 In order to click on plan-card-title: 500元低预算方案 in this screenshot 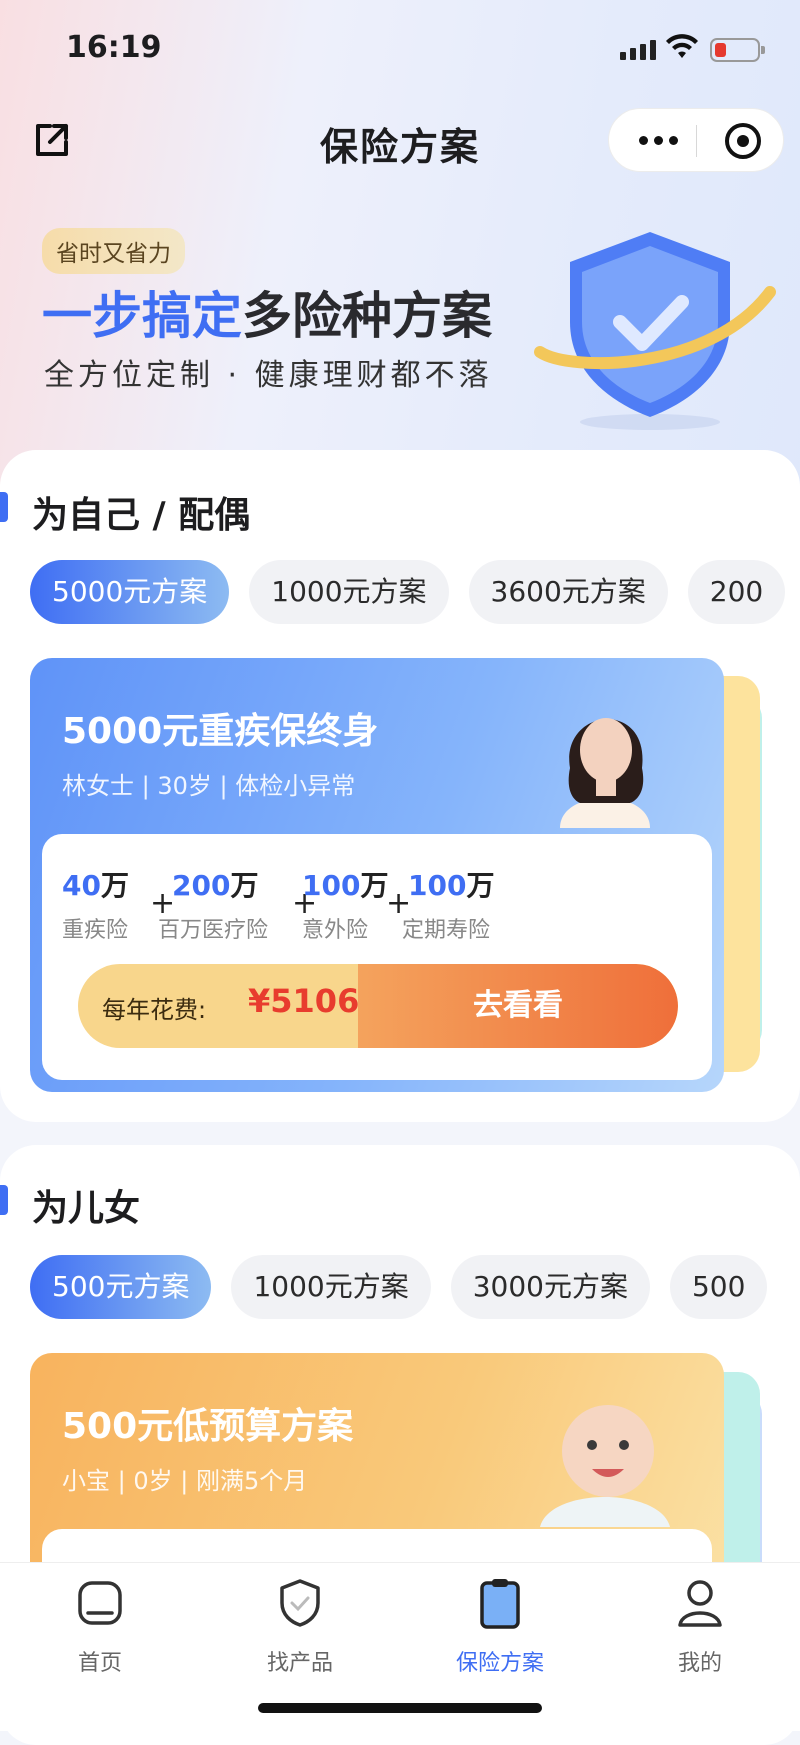, I will do `click(208, 1426)`.